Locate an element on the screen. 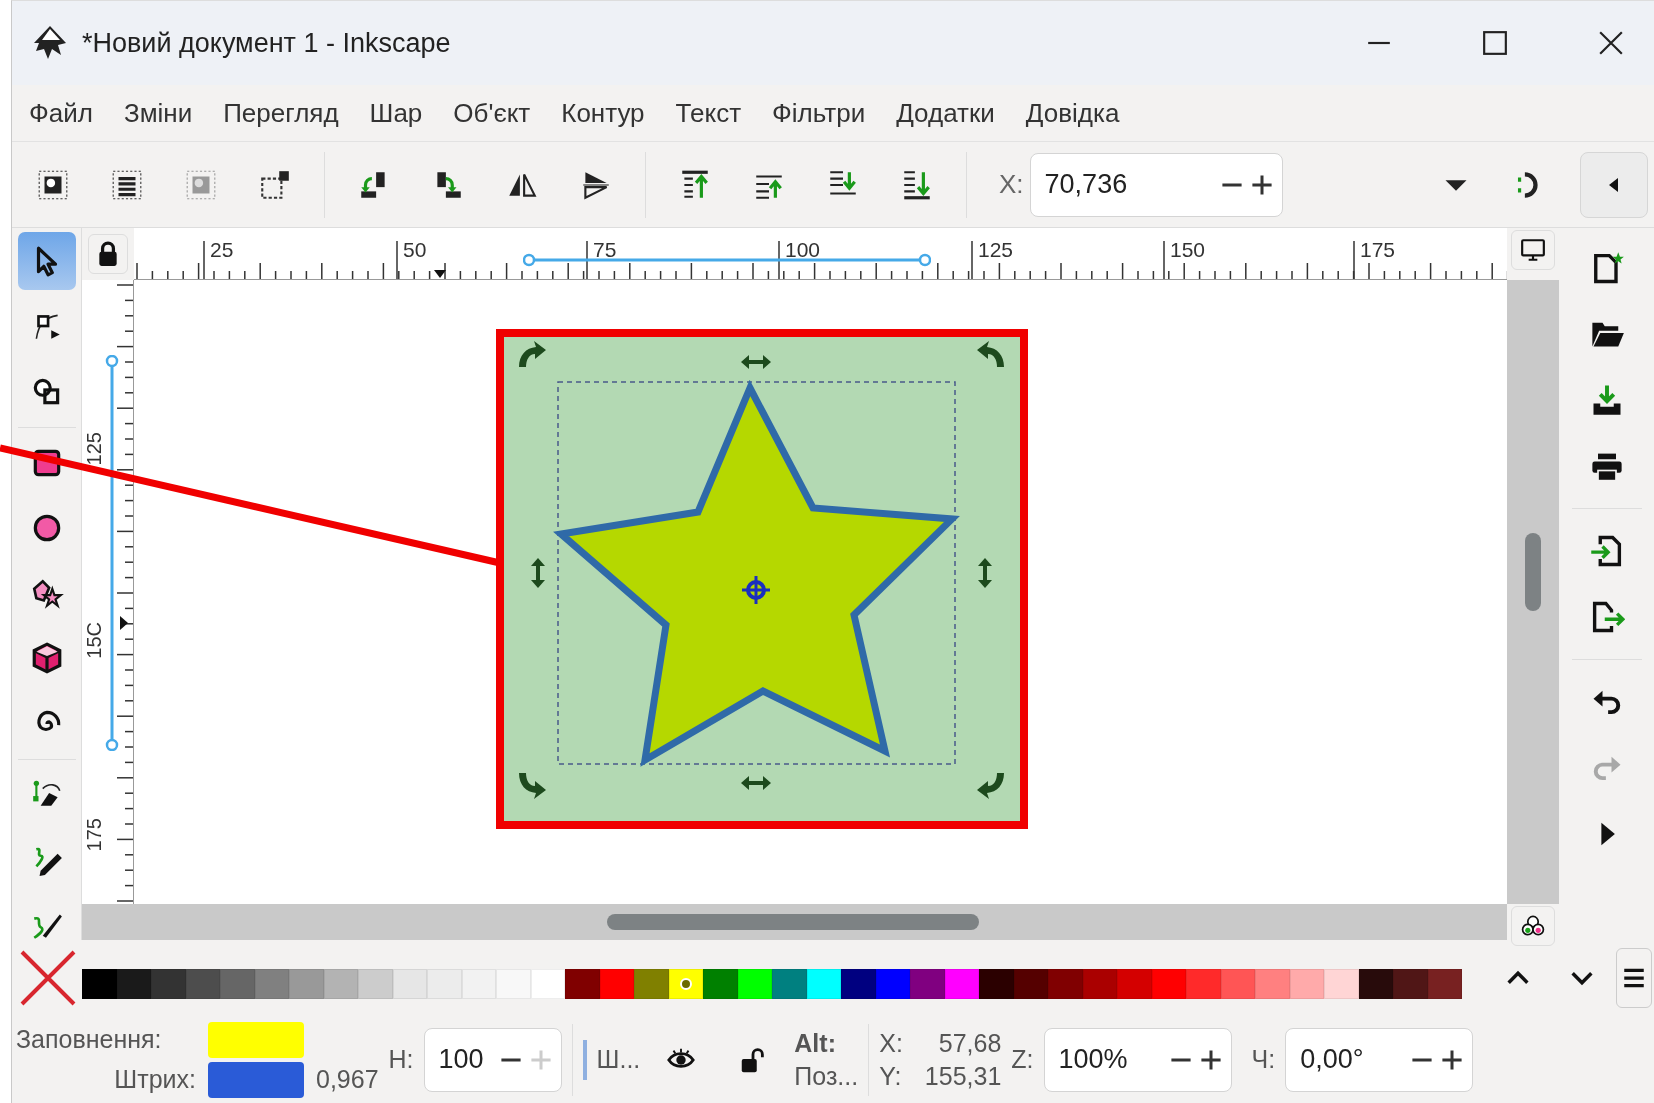 The width and height of the screenshot is (1654, 1103). opacity-field: 100 is located at coordinates (492, 1059).